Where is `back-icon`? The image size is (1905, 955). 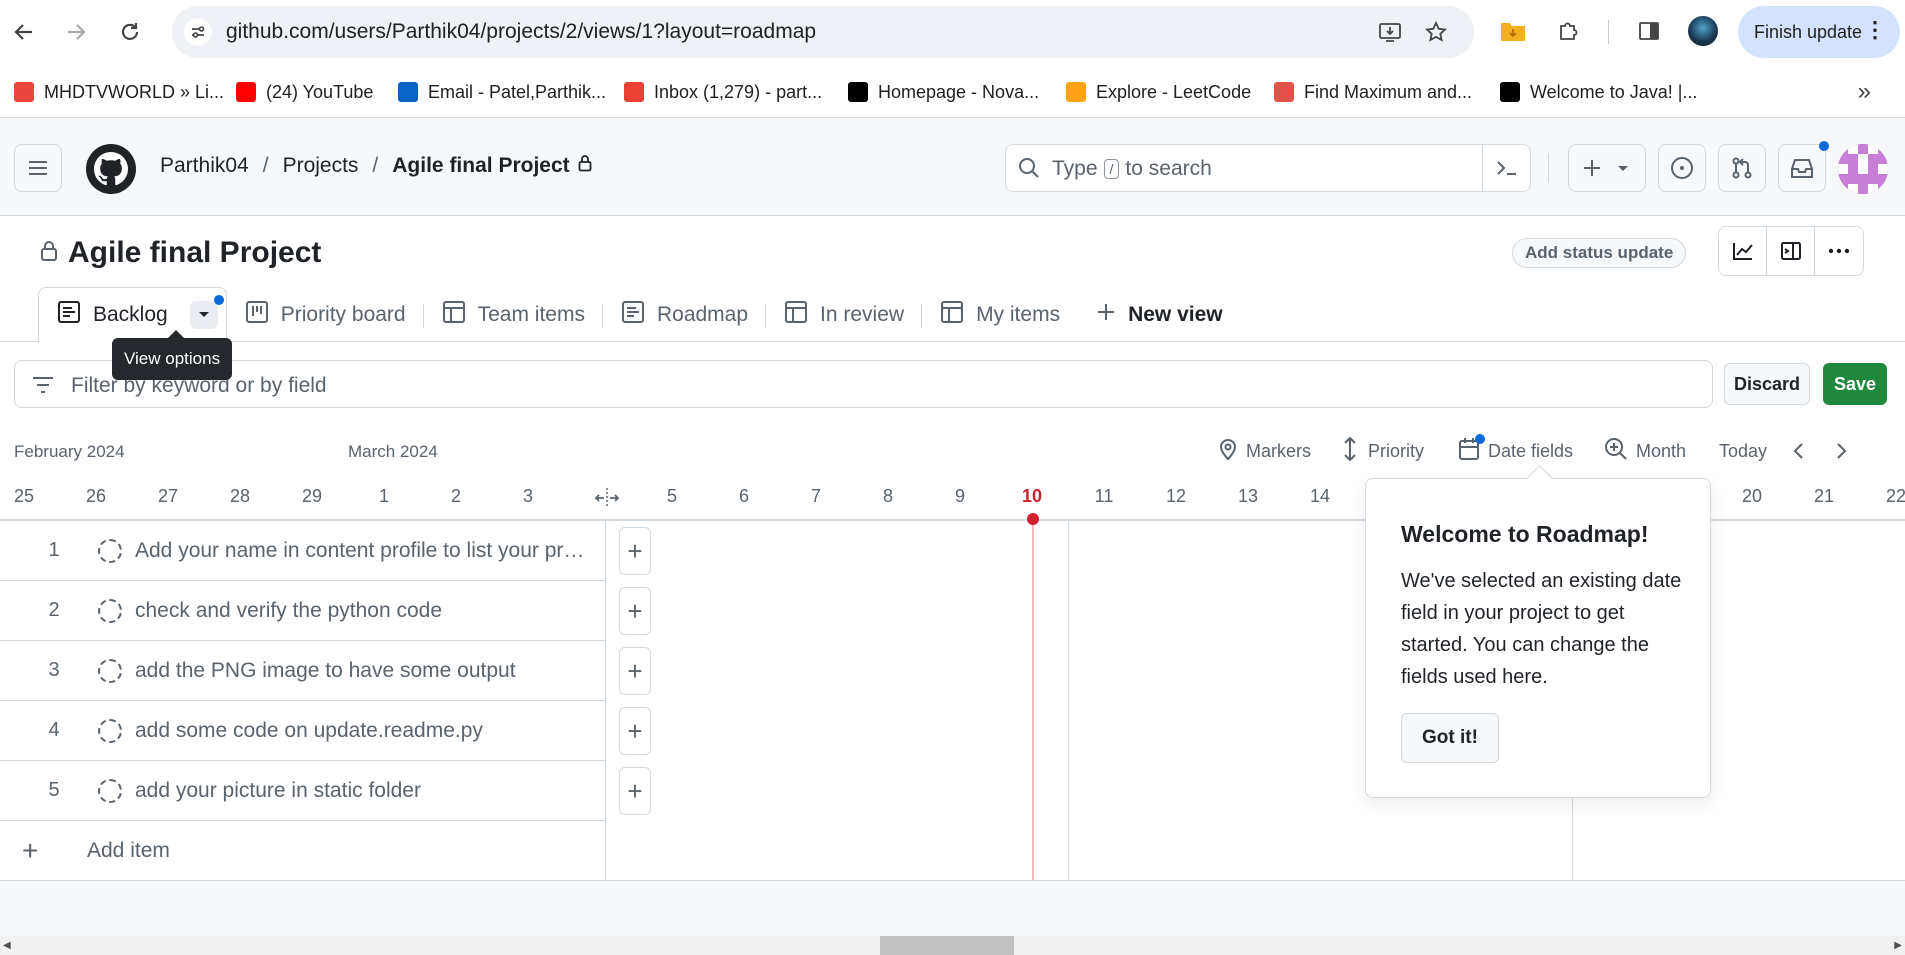
back-icon is located at coordinates (24, 32).